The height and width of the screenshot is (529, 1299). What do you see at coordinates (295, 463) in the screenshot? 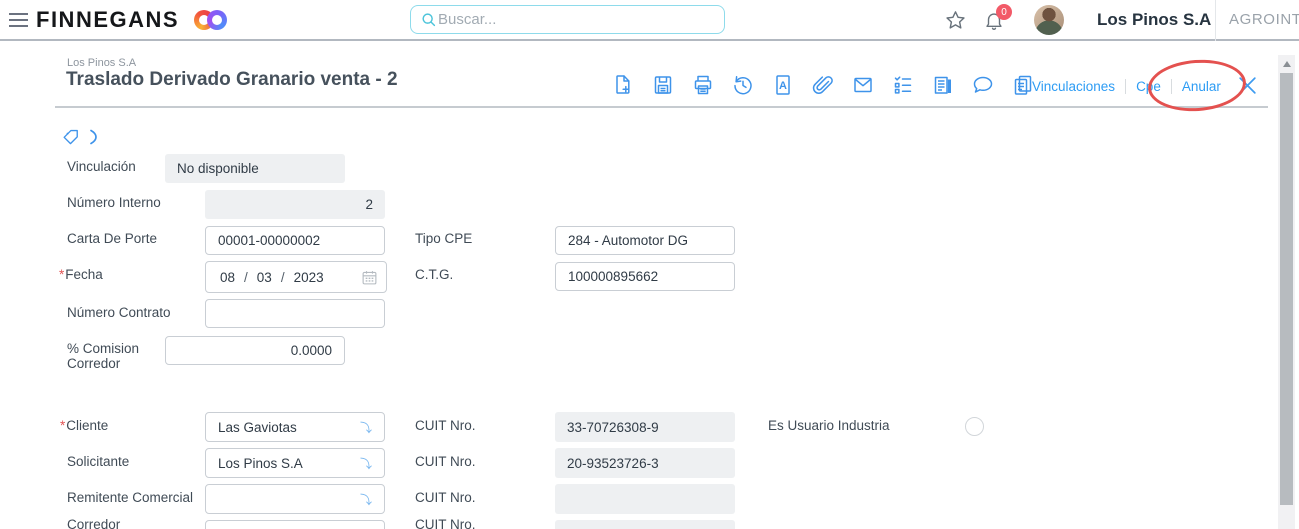
I see `solicitante-select: Los Pinos S.A ⤵` at bounding box center [295, 463].